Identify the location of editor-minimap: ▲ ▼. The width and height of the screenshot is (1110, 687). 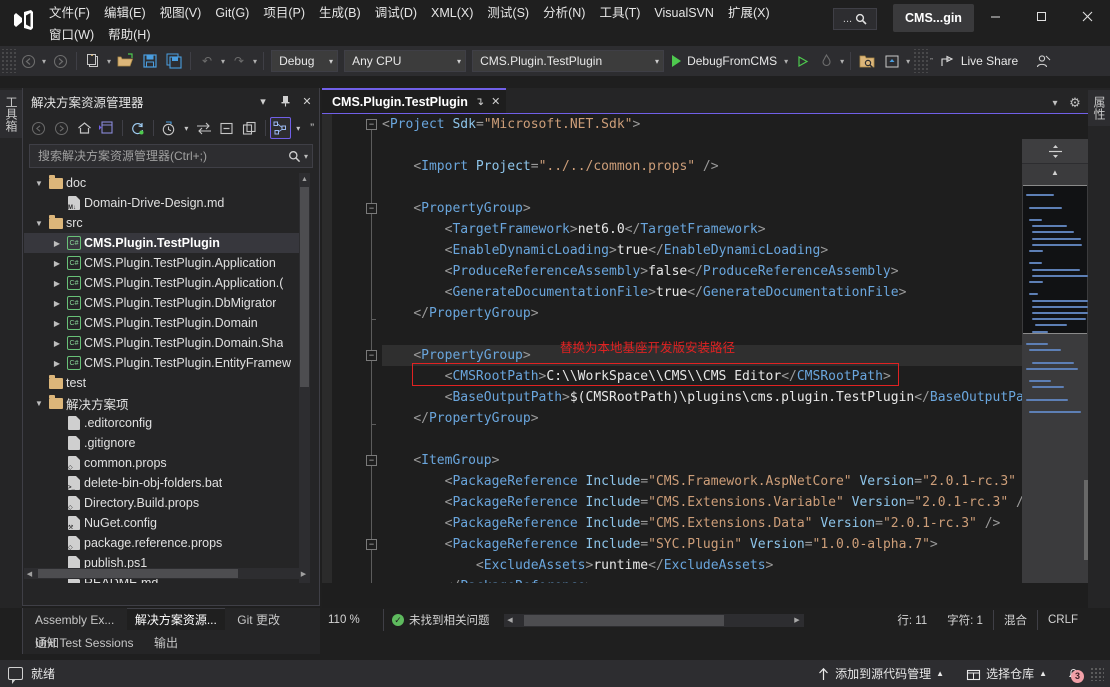
(1055, 361).